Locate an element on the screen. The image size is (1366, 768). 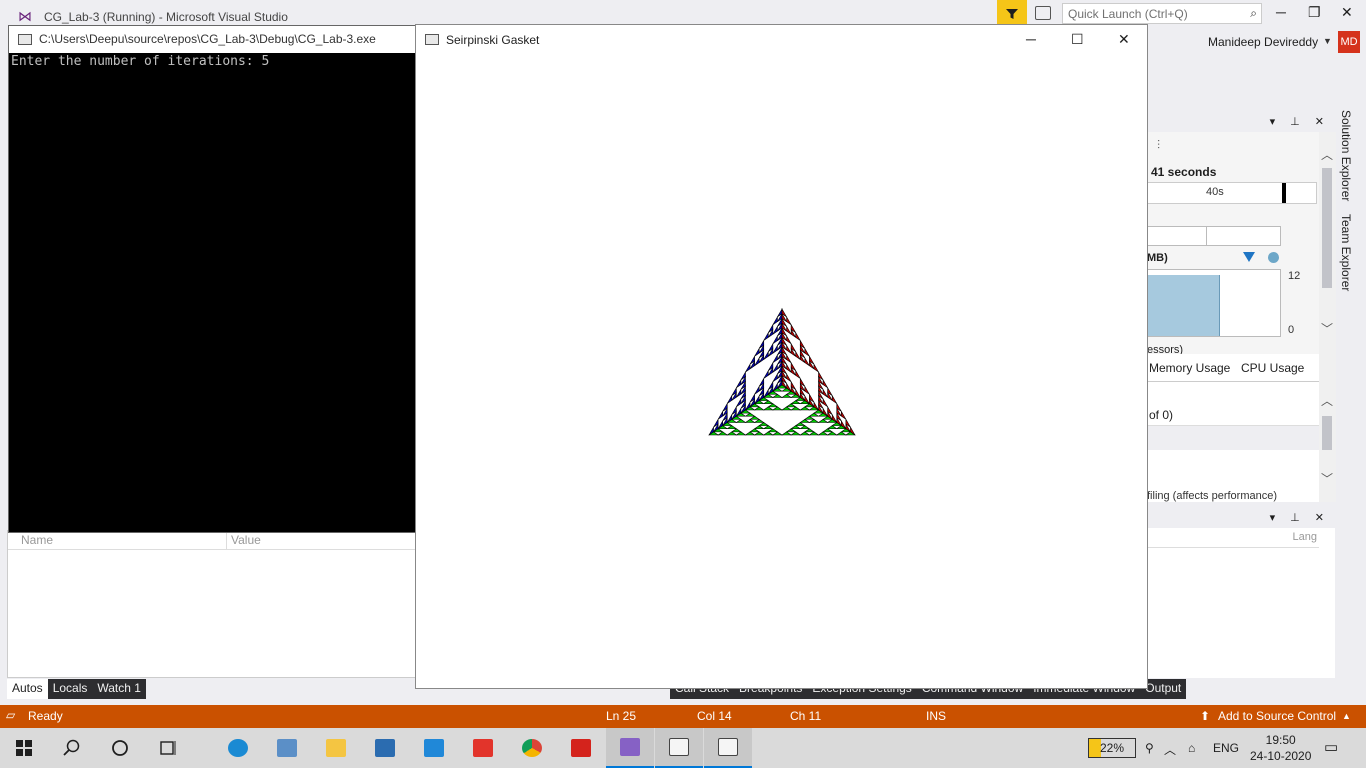
battery-percentage: 22% is located at coordinates (1112, 748).